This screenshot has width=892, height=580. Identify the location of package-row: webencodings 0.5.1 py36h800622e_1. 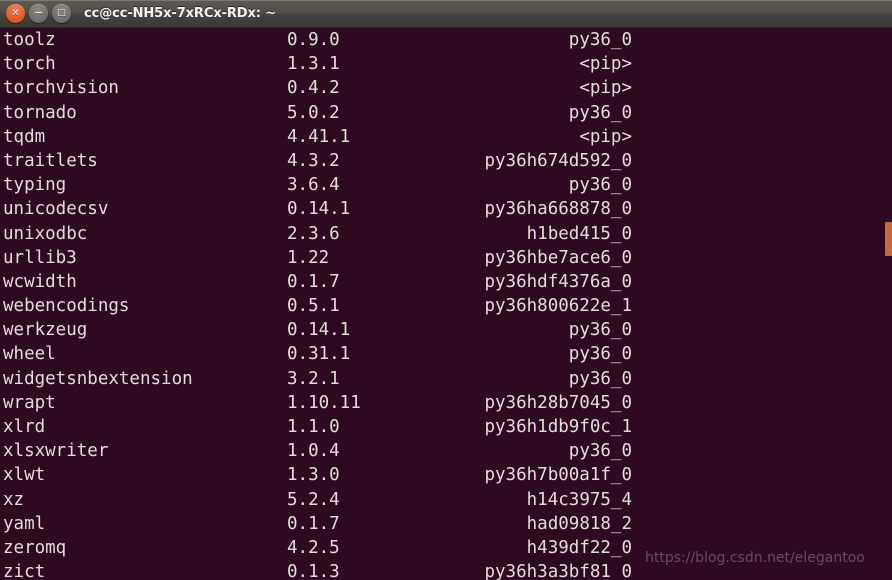
(446, 306).